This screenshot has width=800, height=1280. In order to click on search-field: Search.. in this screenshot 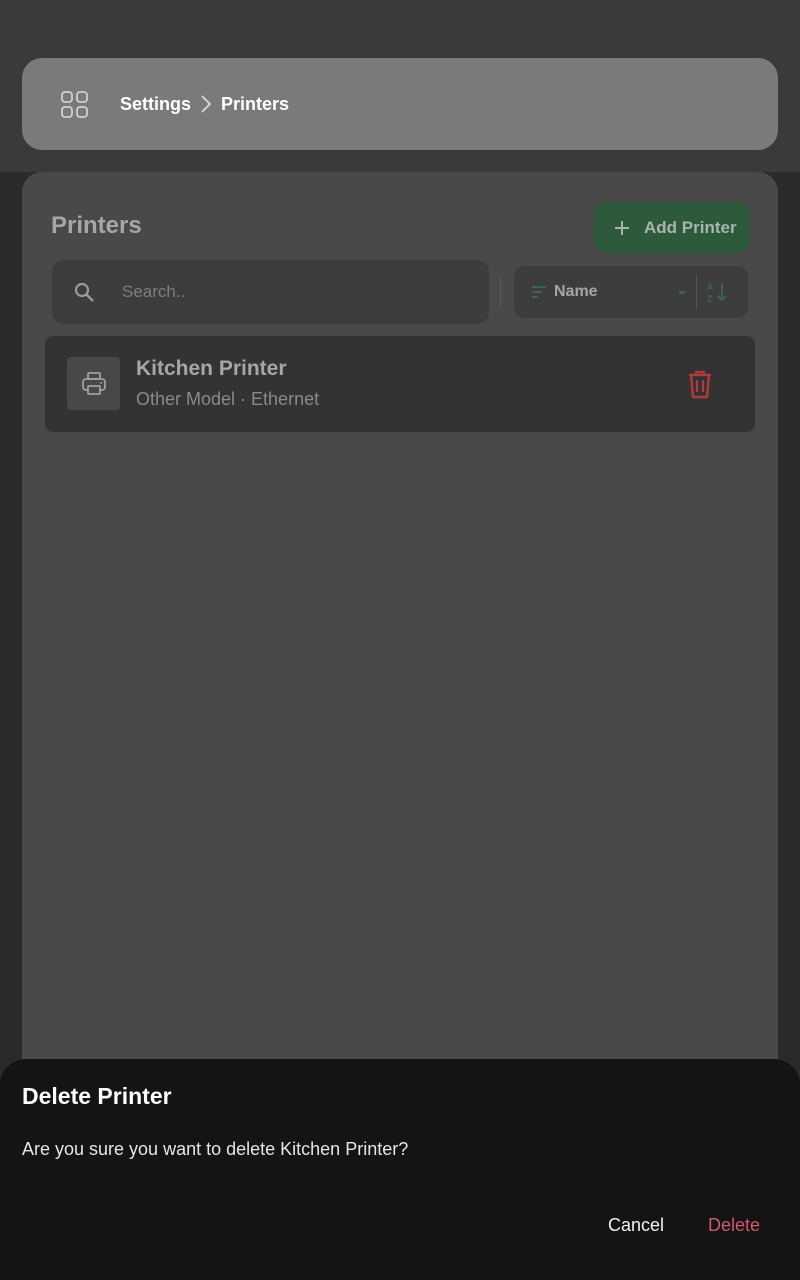, I will do `click(270, 292)`.